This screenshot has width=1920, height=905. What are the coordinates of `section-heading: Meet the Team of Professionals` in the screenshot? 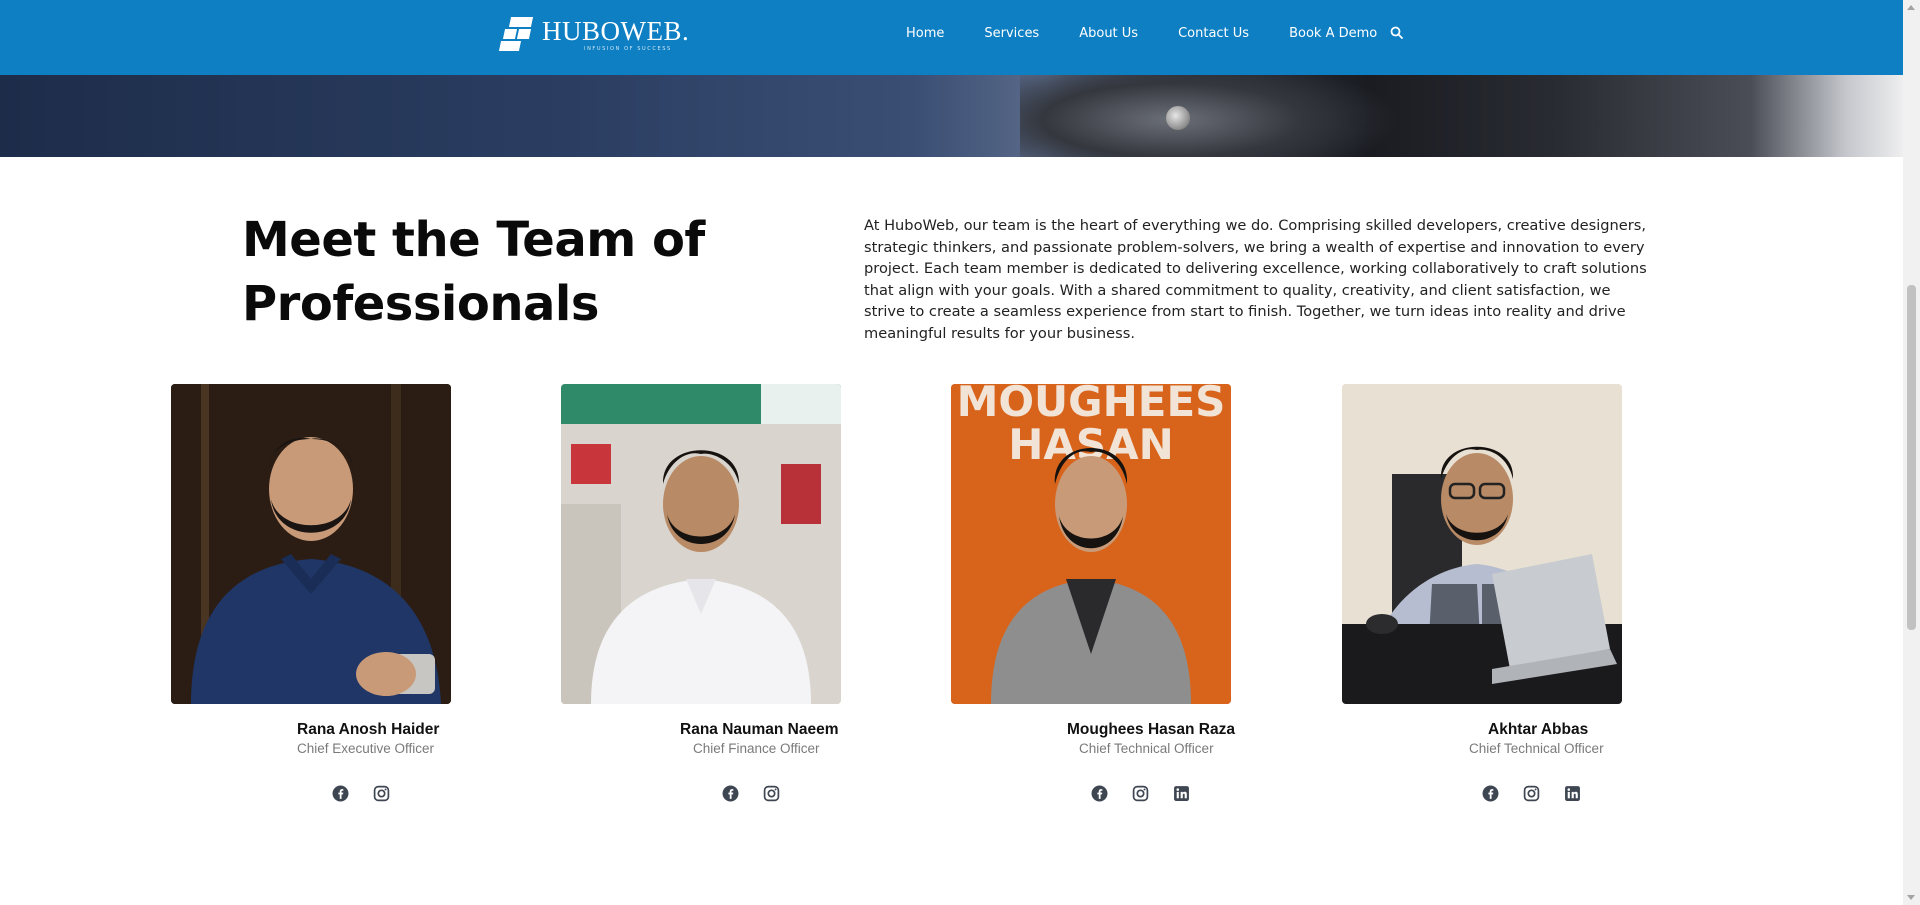 It's located at (502, 272).